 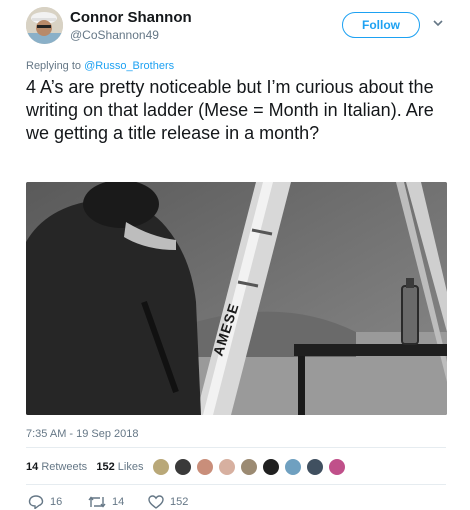 I want to click on retweet-action: 14, so click(x=106, y=502).